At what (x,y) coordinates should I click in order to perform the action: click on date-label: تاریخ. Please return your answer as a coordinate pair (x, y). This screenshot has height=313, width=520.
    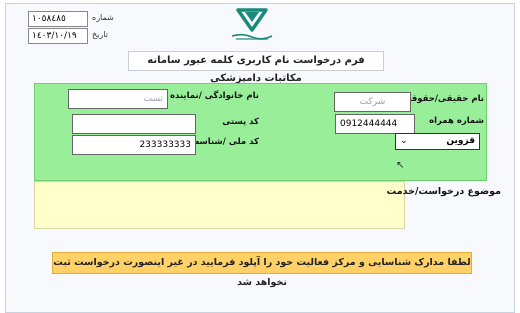
    Looking at the image, I should click on (100, 34).